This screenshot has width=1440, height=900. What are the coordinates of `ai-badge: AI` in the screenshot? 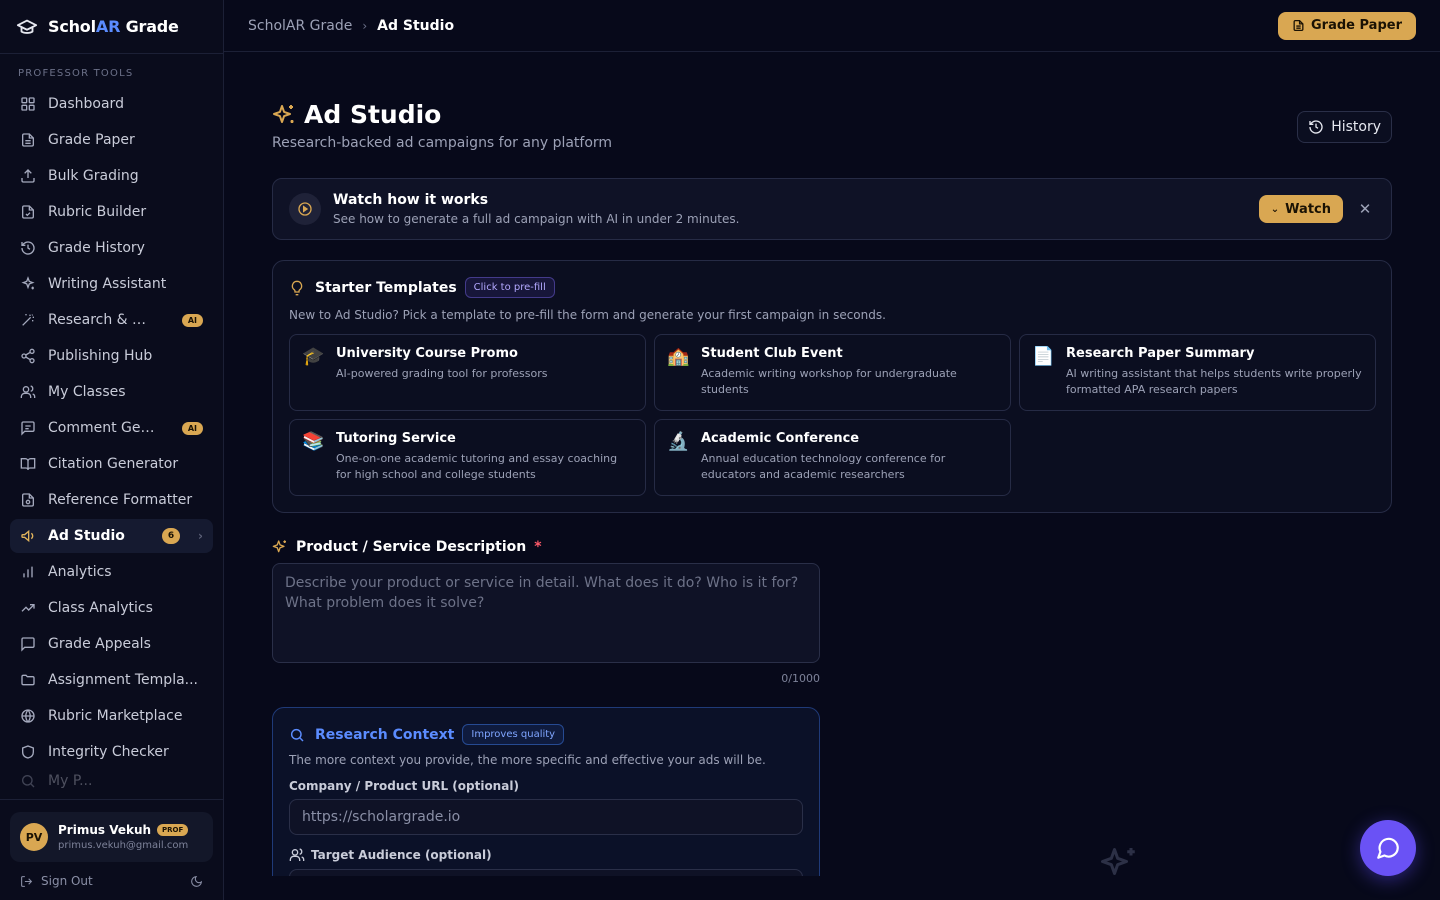 It's located at (192, 320).